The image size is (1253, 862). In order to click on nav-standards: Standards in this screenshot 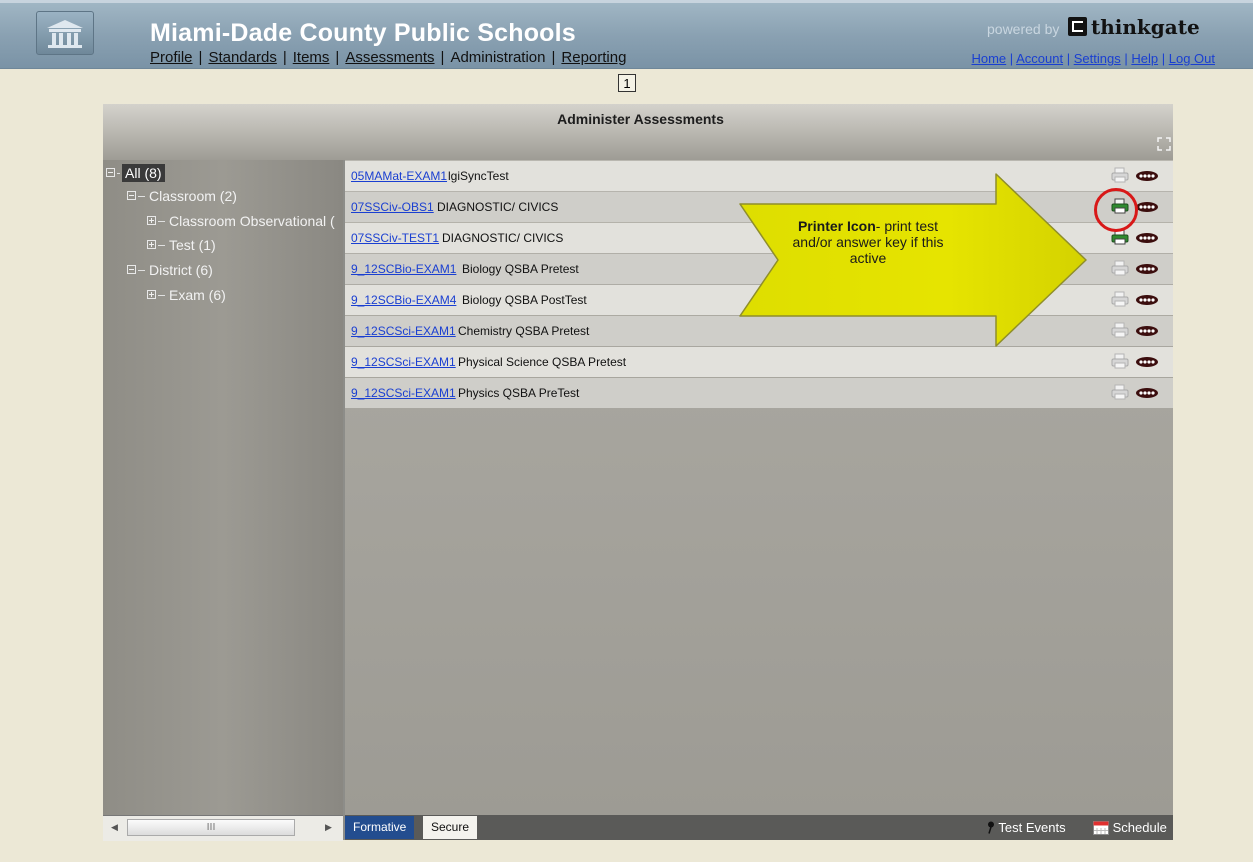, I will do `click(242, 57)`.